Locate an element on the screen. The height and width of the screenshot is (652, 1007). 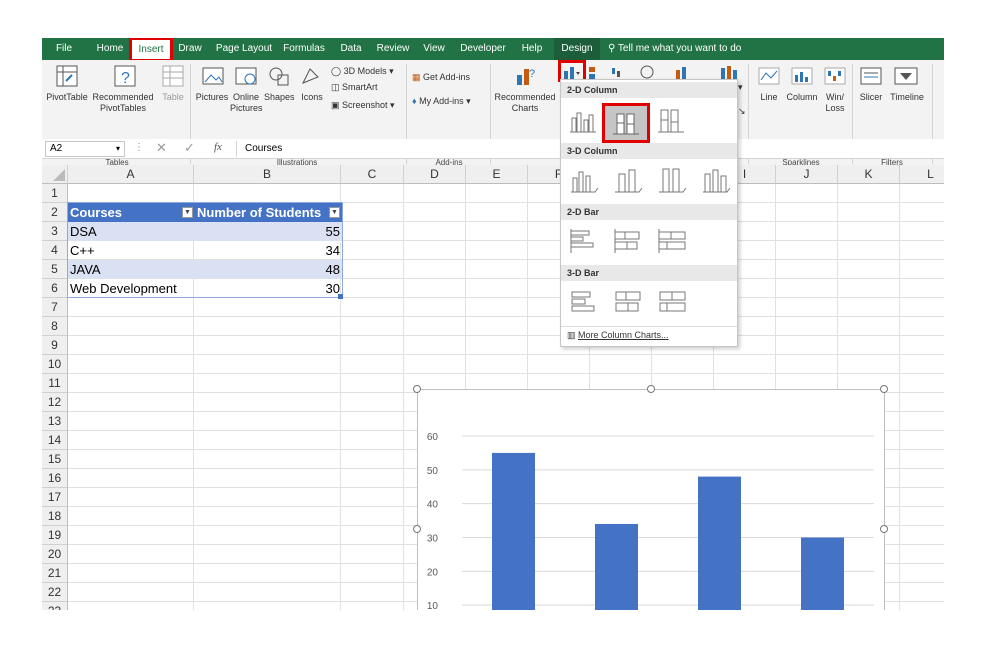
row-header: 6 is located at coordinates (55, 288).